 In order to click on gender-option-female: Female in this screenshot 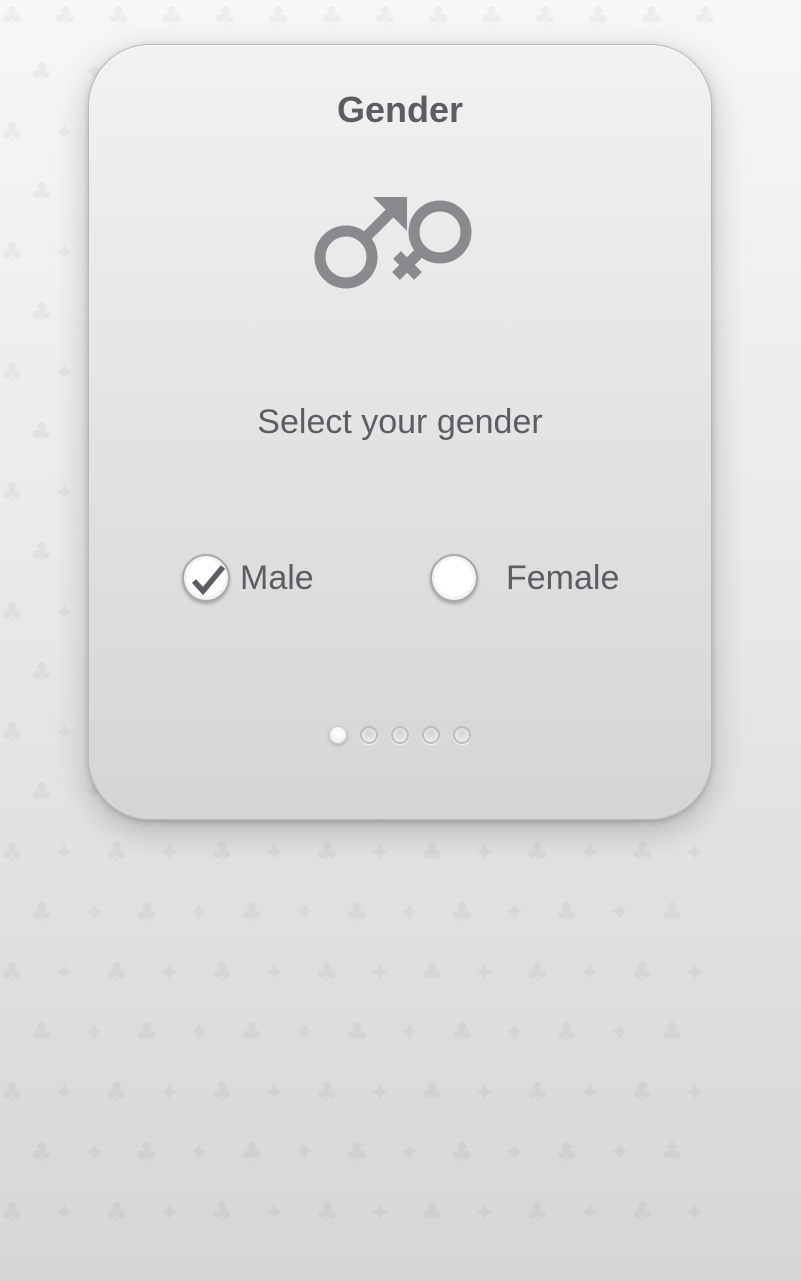, I will do `click(524, 578)`.